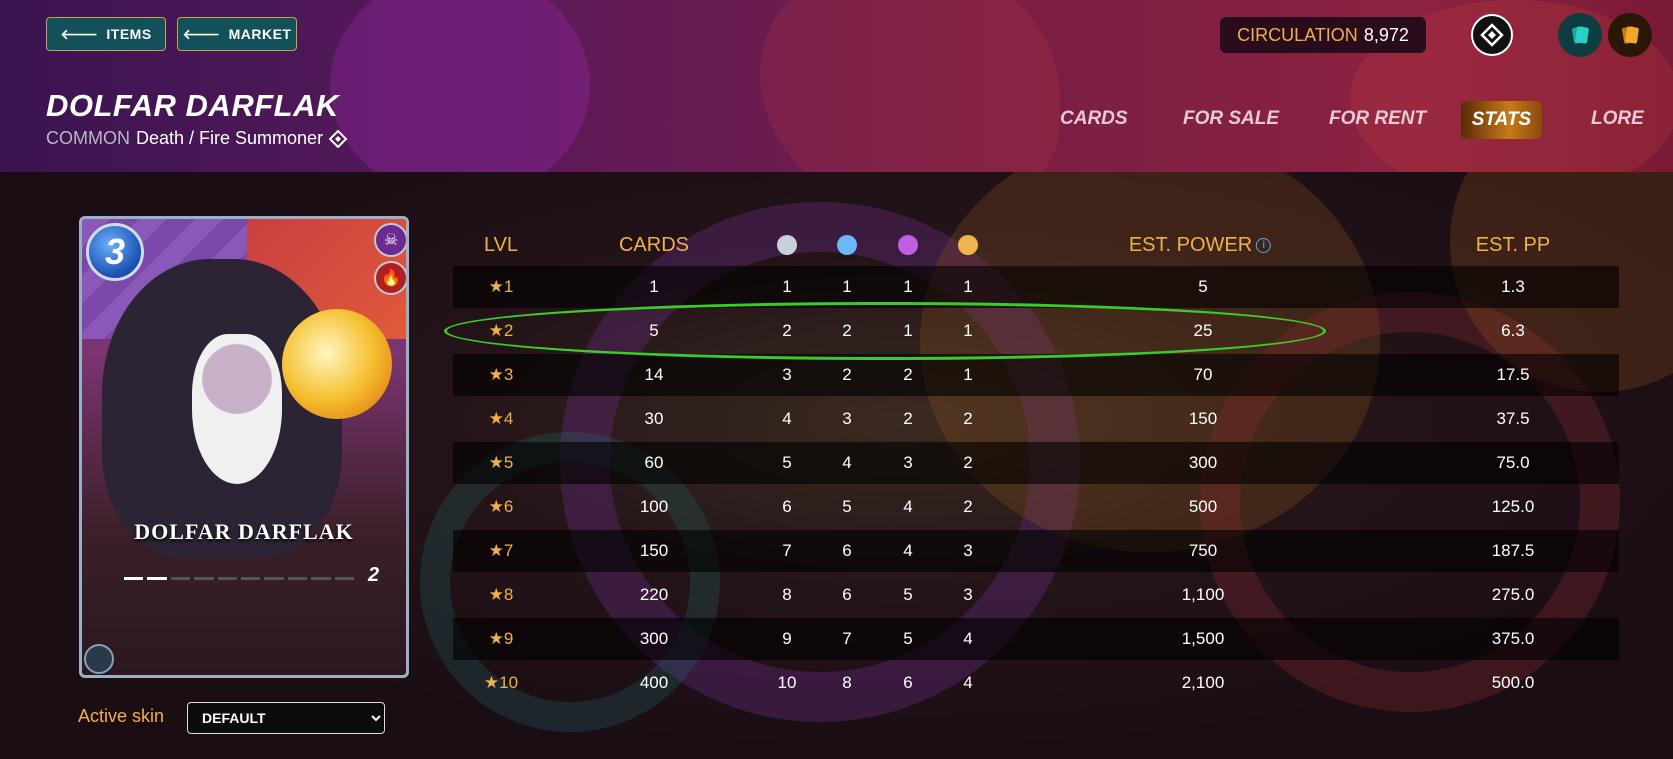 The image size is (1673, 759). Describe the element at coordinates (1203, 374) in the screenshot. I see `cell-power: 70` at that location.